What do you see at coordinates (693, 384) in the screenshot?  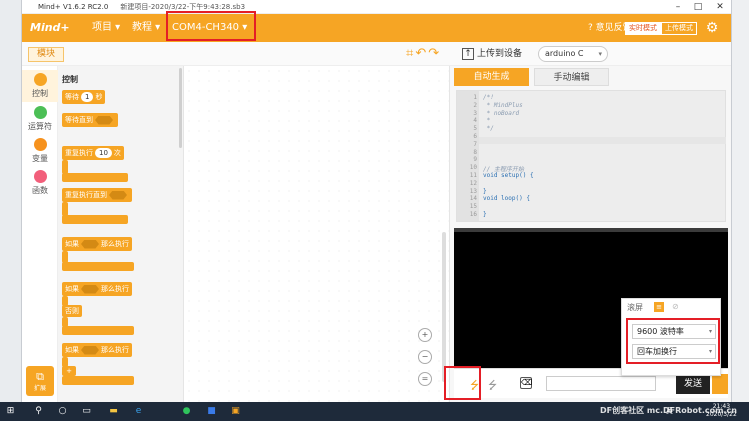 I see `send-button: 发送` at bounding box center [693, 384].